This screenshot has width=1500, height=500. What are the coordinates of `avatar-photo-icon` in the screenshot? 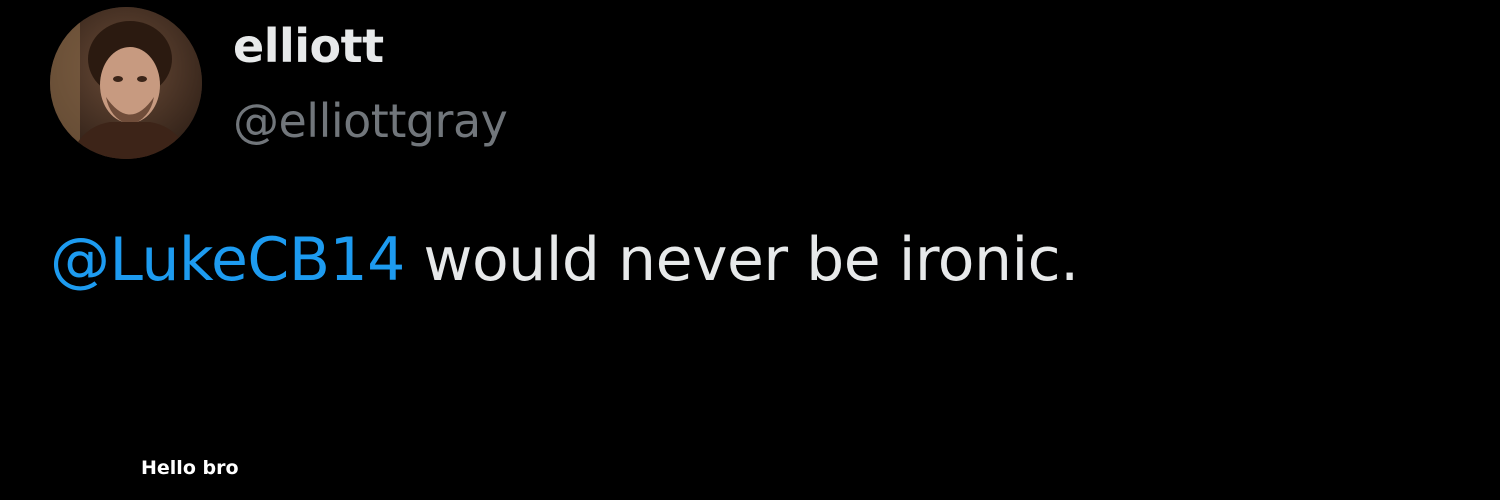 It's located at (126, 83).